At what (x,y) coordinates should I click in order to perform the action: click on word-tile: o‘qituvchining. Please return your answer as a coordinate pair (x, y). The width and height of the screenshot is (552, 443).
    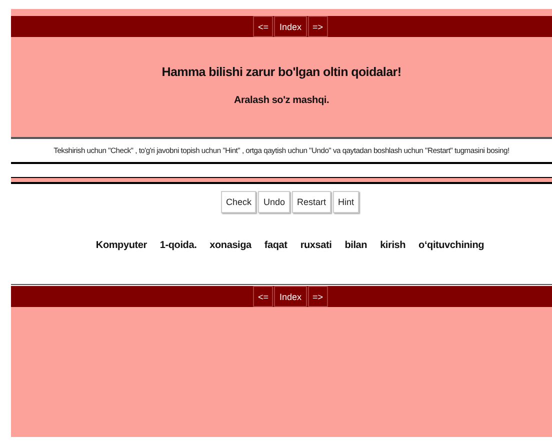
    Looking at the image, I should click on (451, 245).